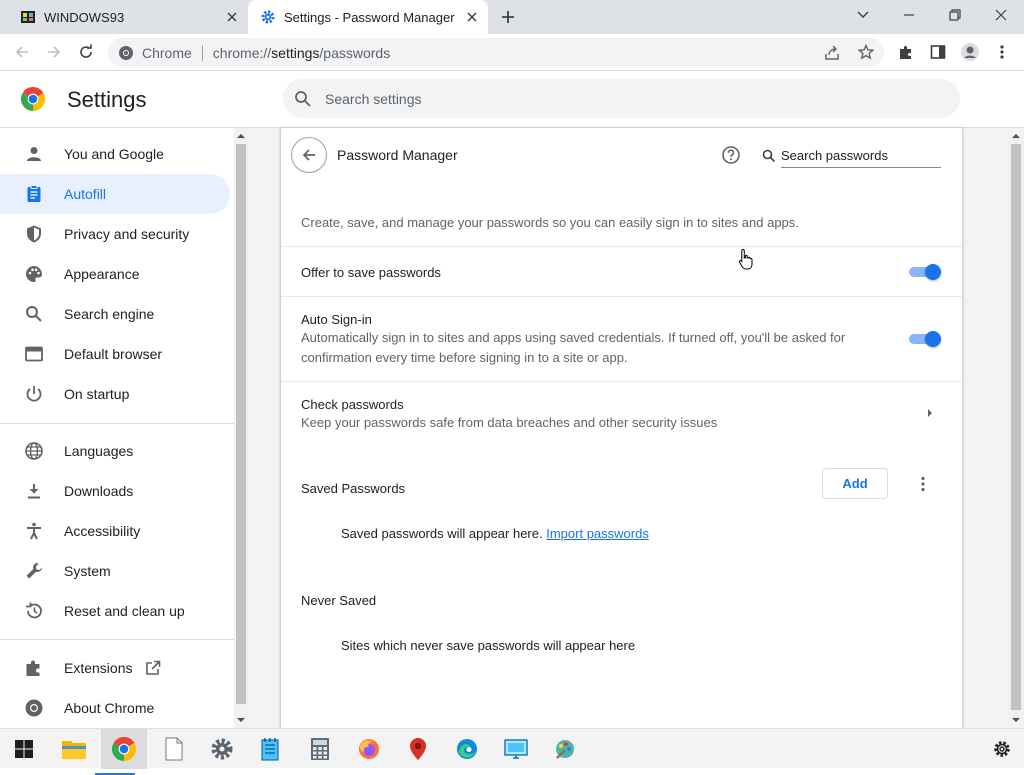 The image size is (1024, 775). I want to click on url-text: chrome://settings/passwords, so click(301, 53).